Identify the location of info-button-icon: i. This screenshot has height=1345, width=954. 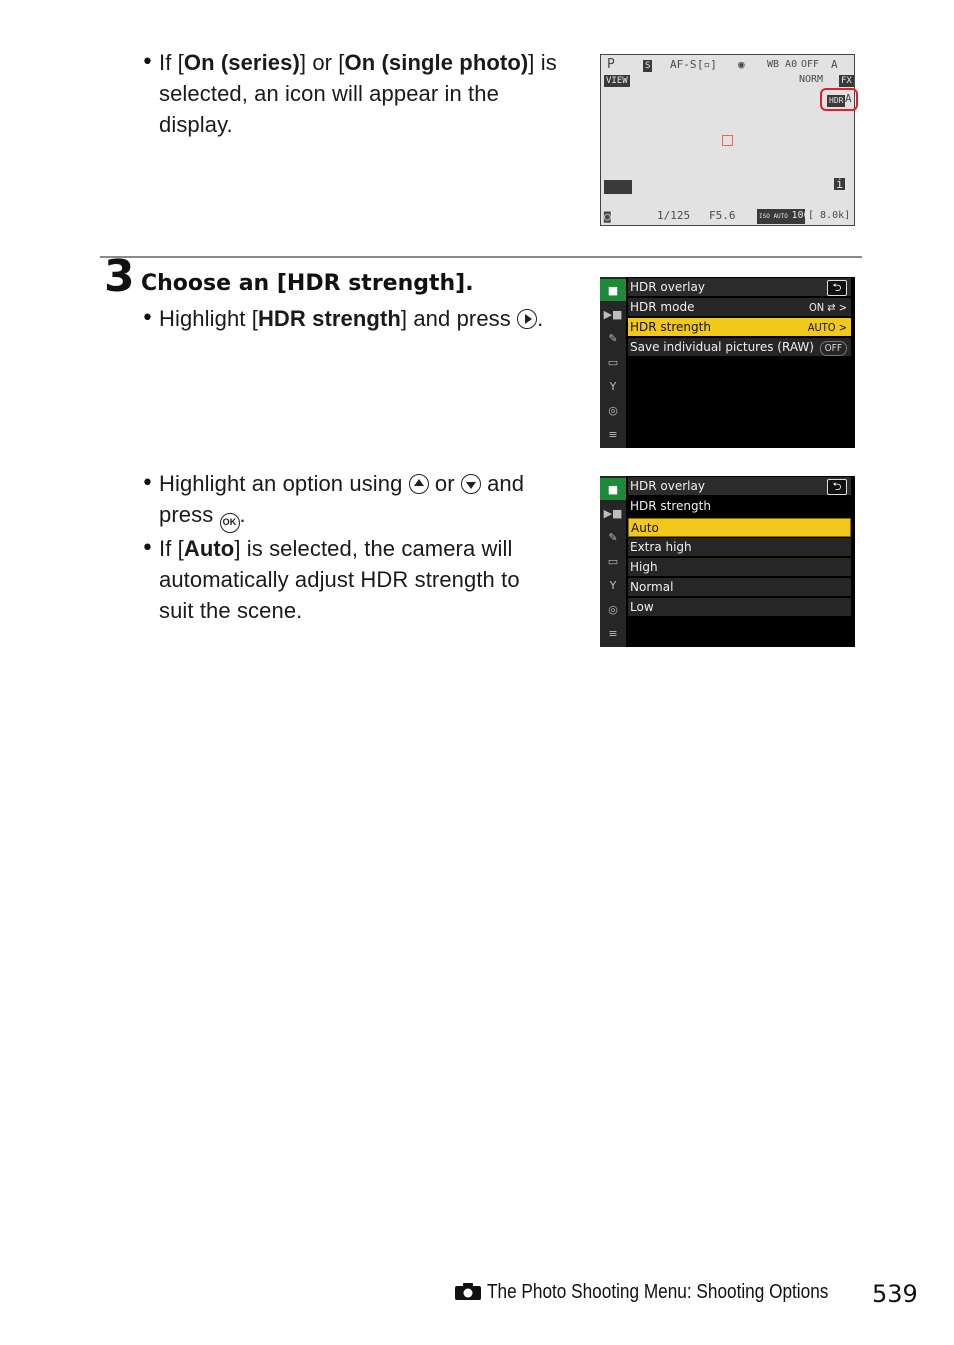
(840, 184).